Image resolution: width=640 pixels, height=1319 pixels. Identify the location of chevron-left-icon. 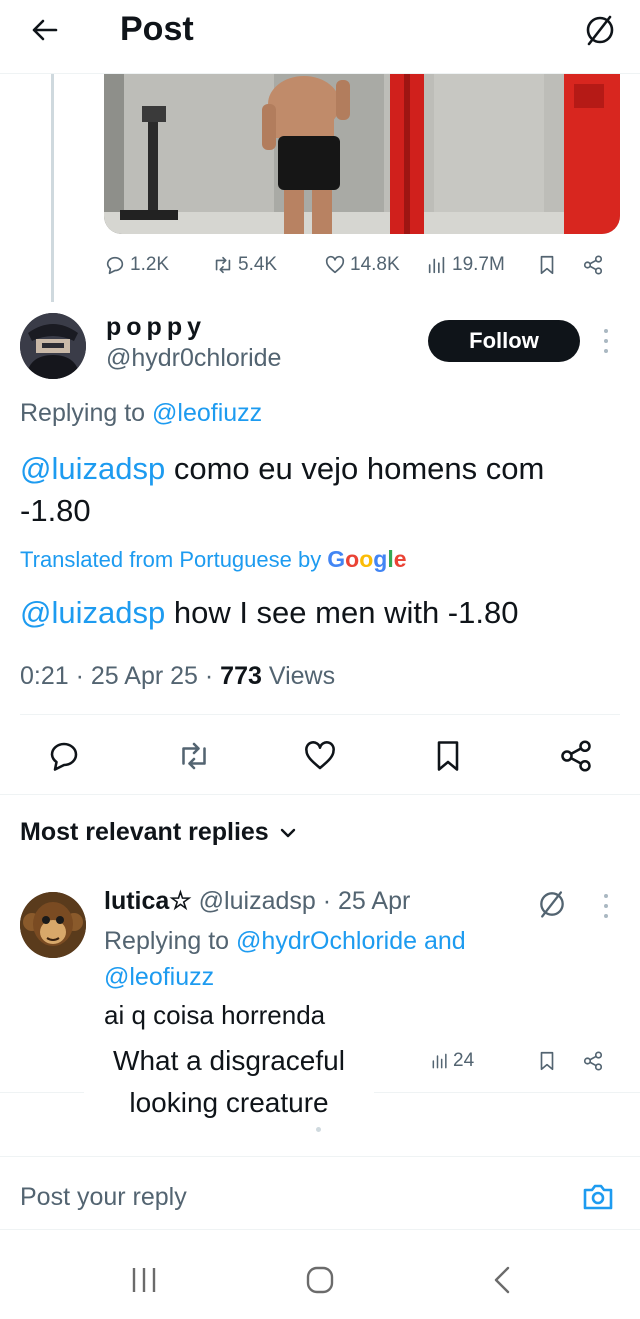
(502, 1280).